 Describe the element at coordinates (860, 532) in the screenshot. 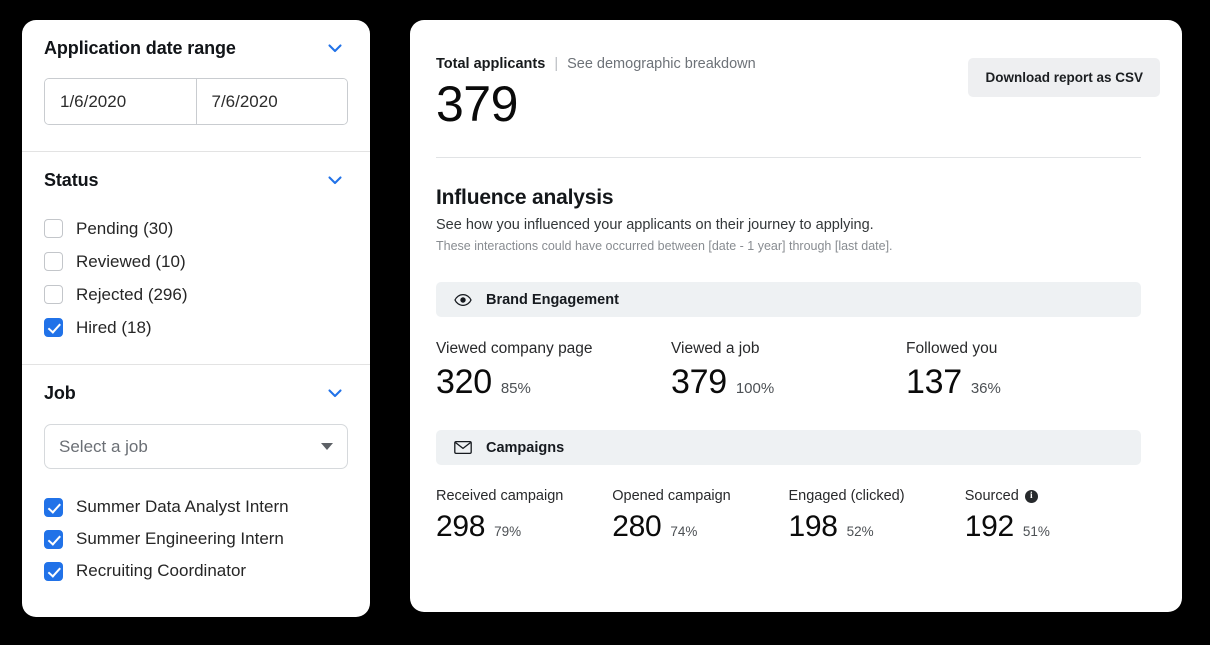

I see `stat-percent: 52%` at that location.